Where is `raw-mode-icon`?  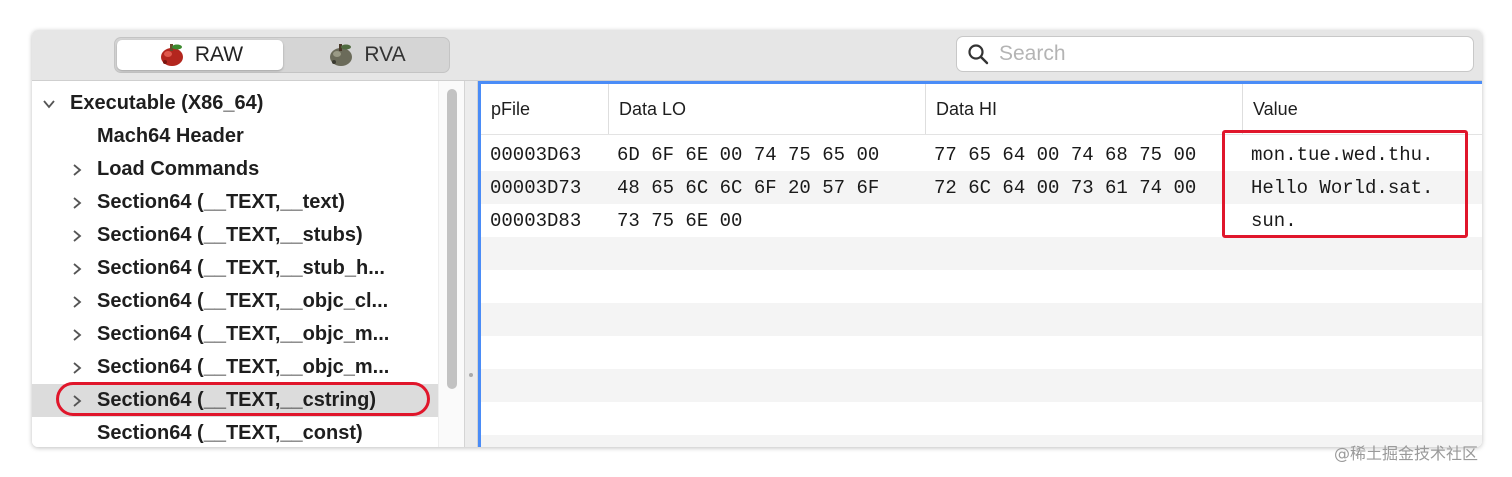
raw-mode-icon is located at coordinates (171, 55).